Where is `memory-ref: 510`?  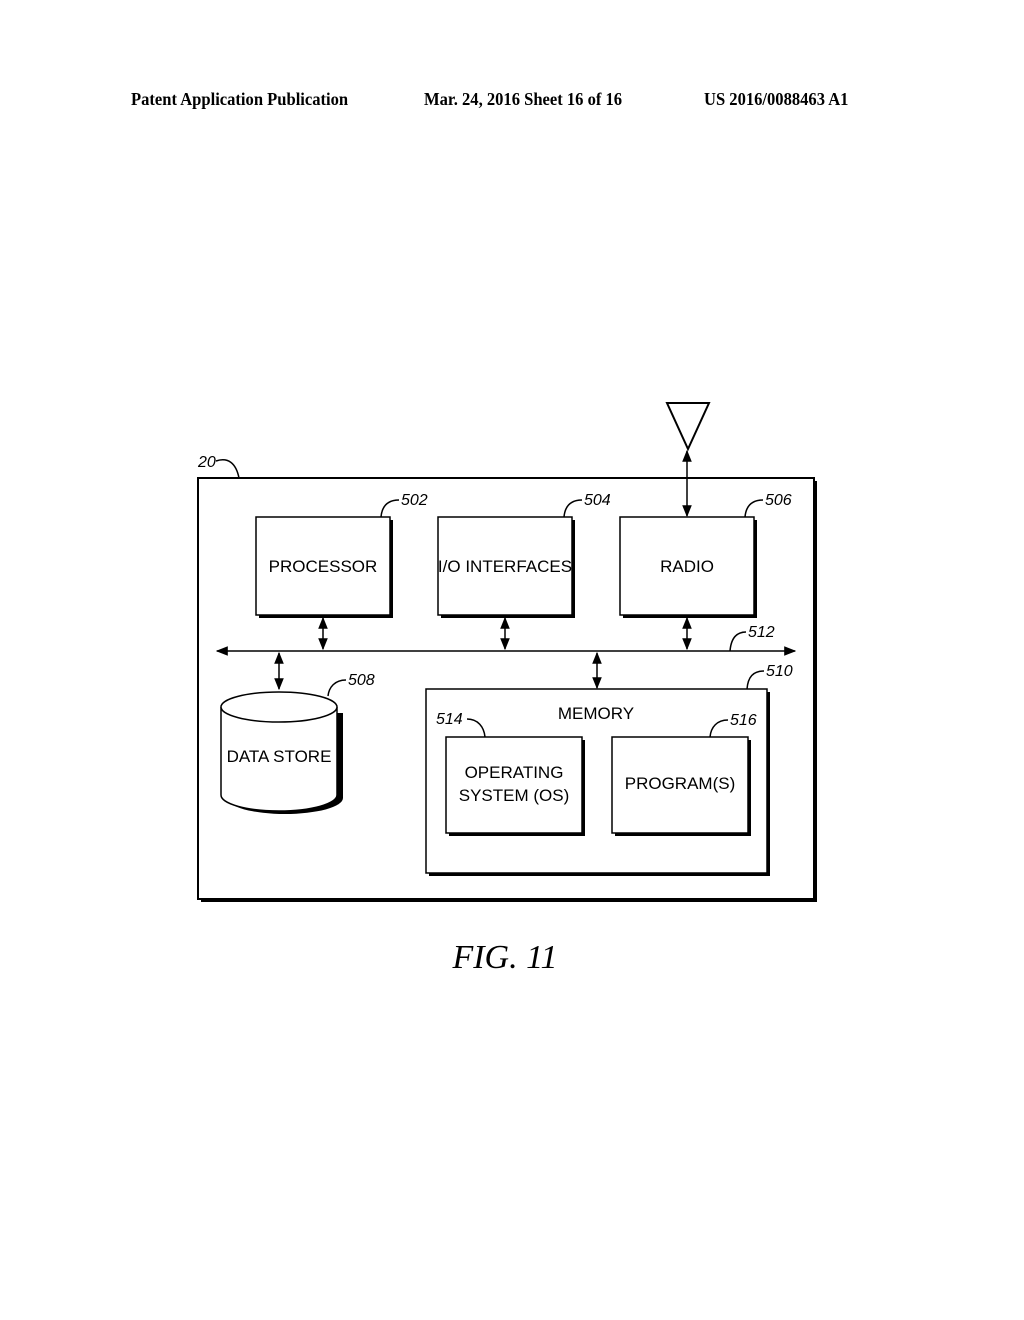
memory-ref: 510 is located at coordinates (779, 671).